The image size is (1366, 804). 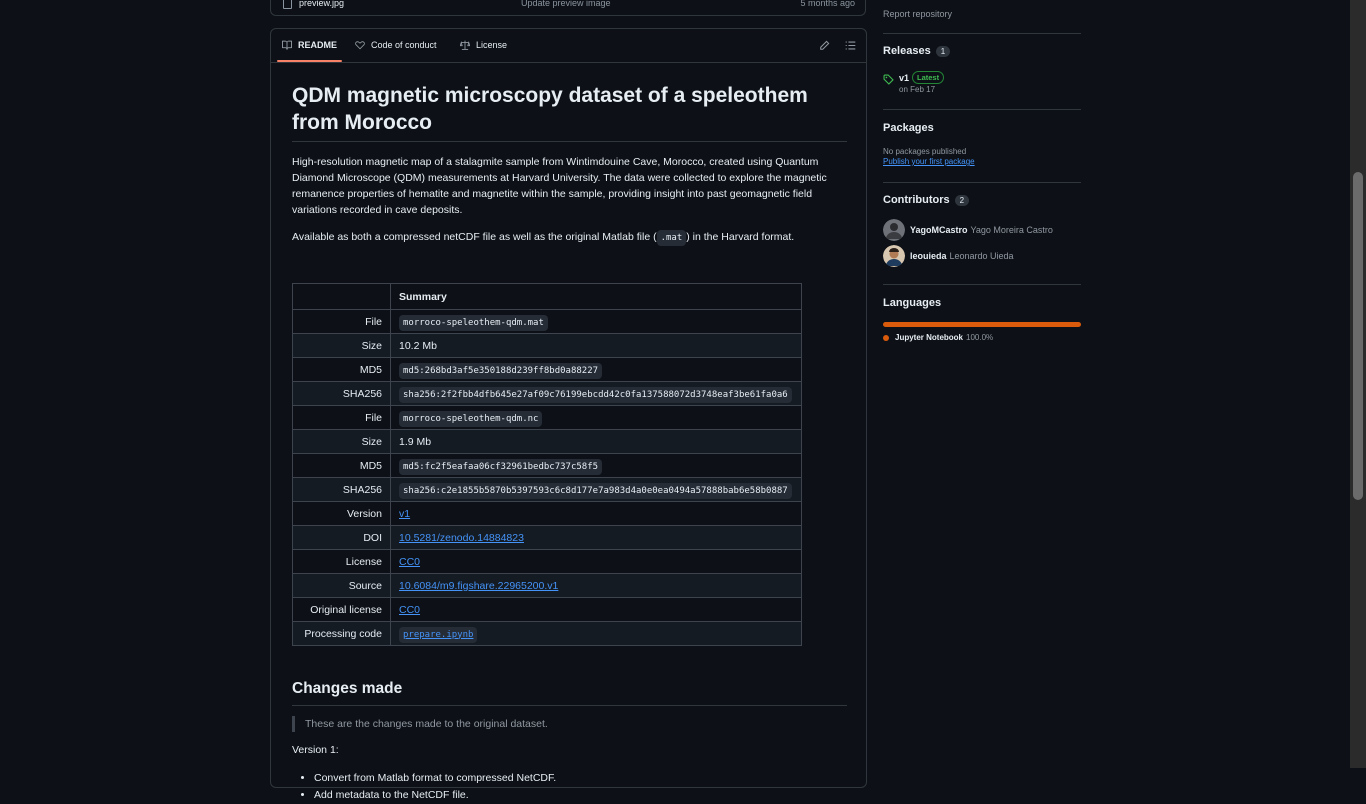 I want to click on law-icon, so click(x=465, y=45).